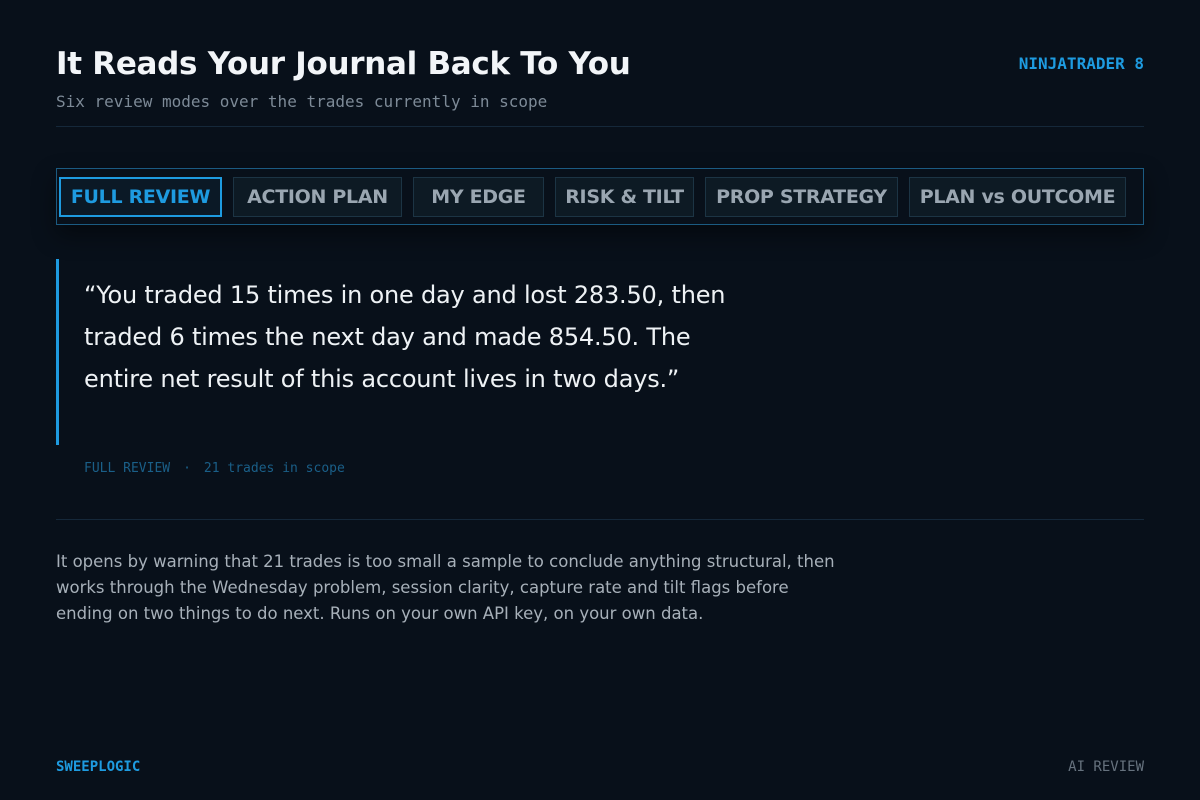  What do you see at coordinates (140, 196) in the screenshot?
I see `tab-full-review: FULL REVIEW` at bounding box center [140, 196].